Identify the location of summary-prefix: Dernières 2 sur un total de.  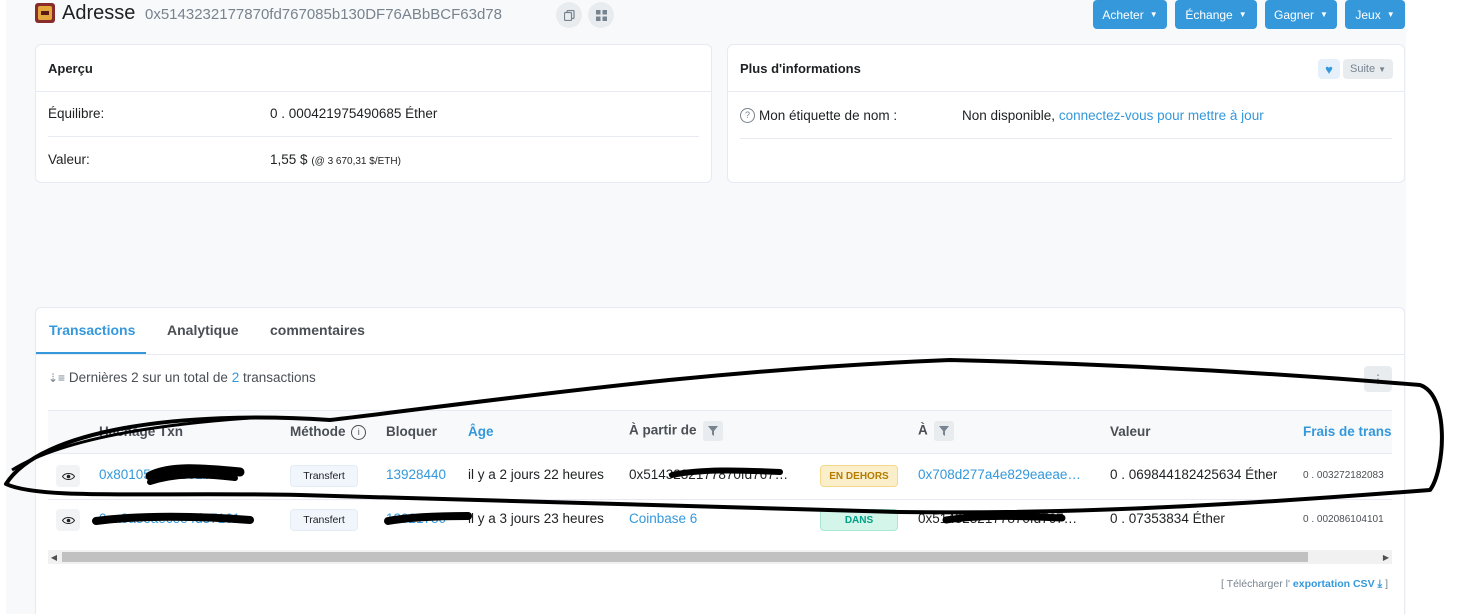
(148, 377).